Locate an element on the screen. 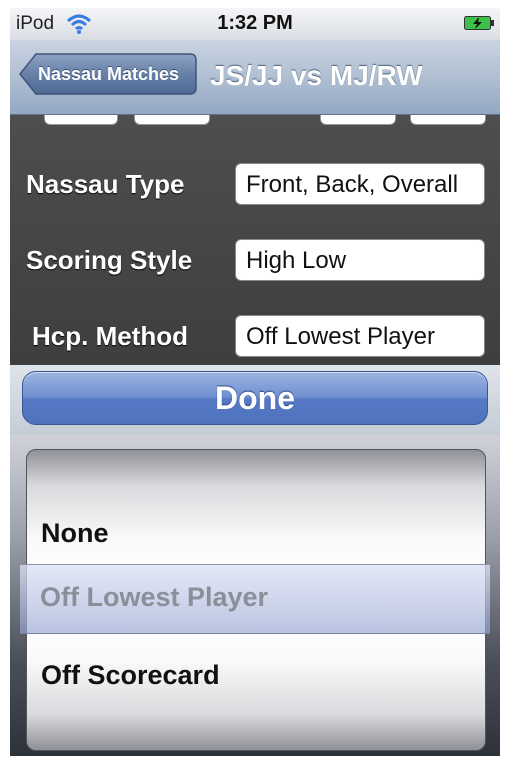  done-toolbar: Done is located at coordinates (255, 400).